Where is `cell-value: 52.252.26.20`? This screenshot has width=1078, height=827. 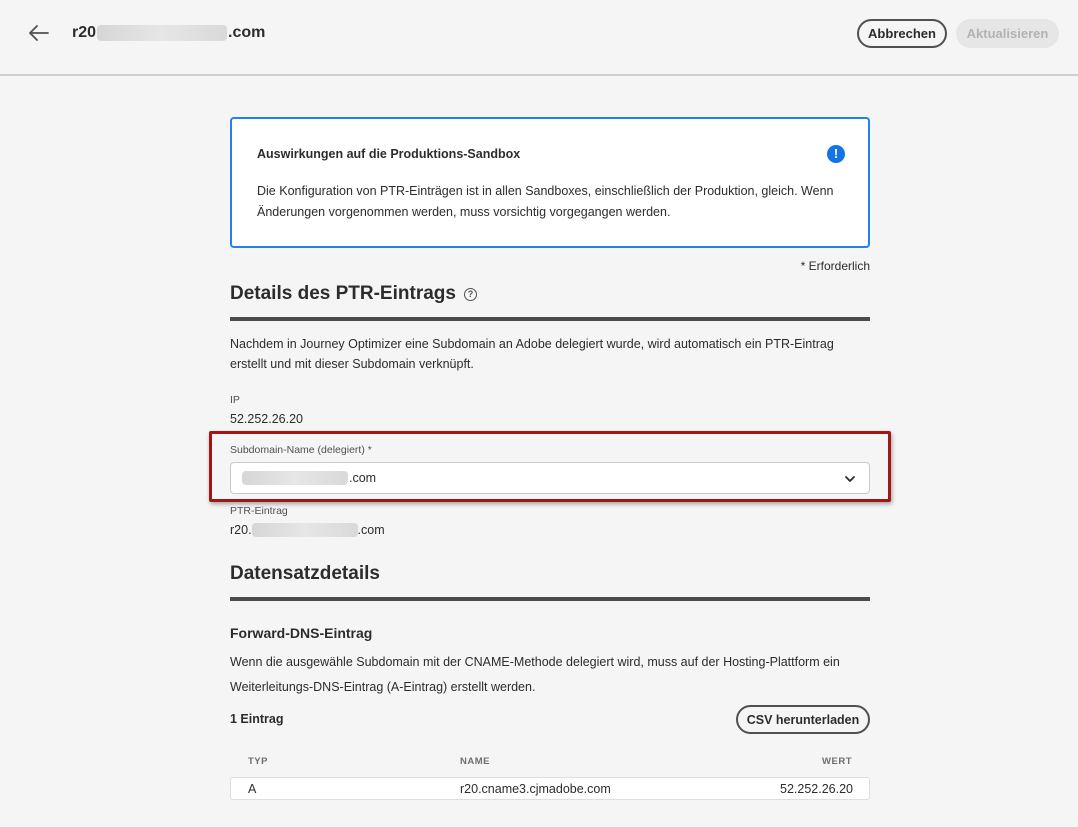
cell-value: 52.252.26.20 is located at coordinates (816, 789).